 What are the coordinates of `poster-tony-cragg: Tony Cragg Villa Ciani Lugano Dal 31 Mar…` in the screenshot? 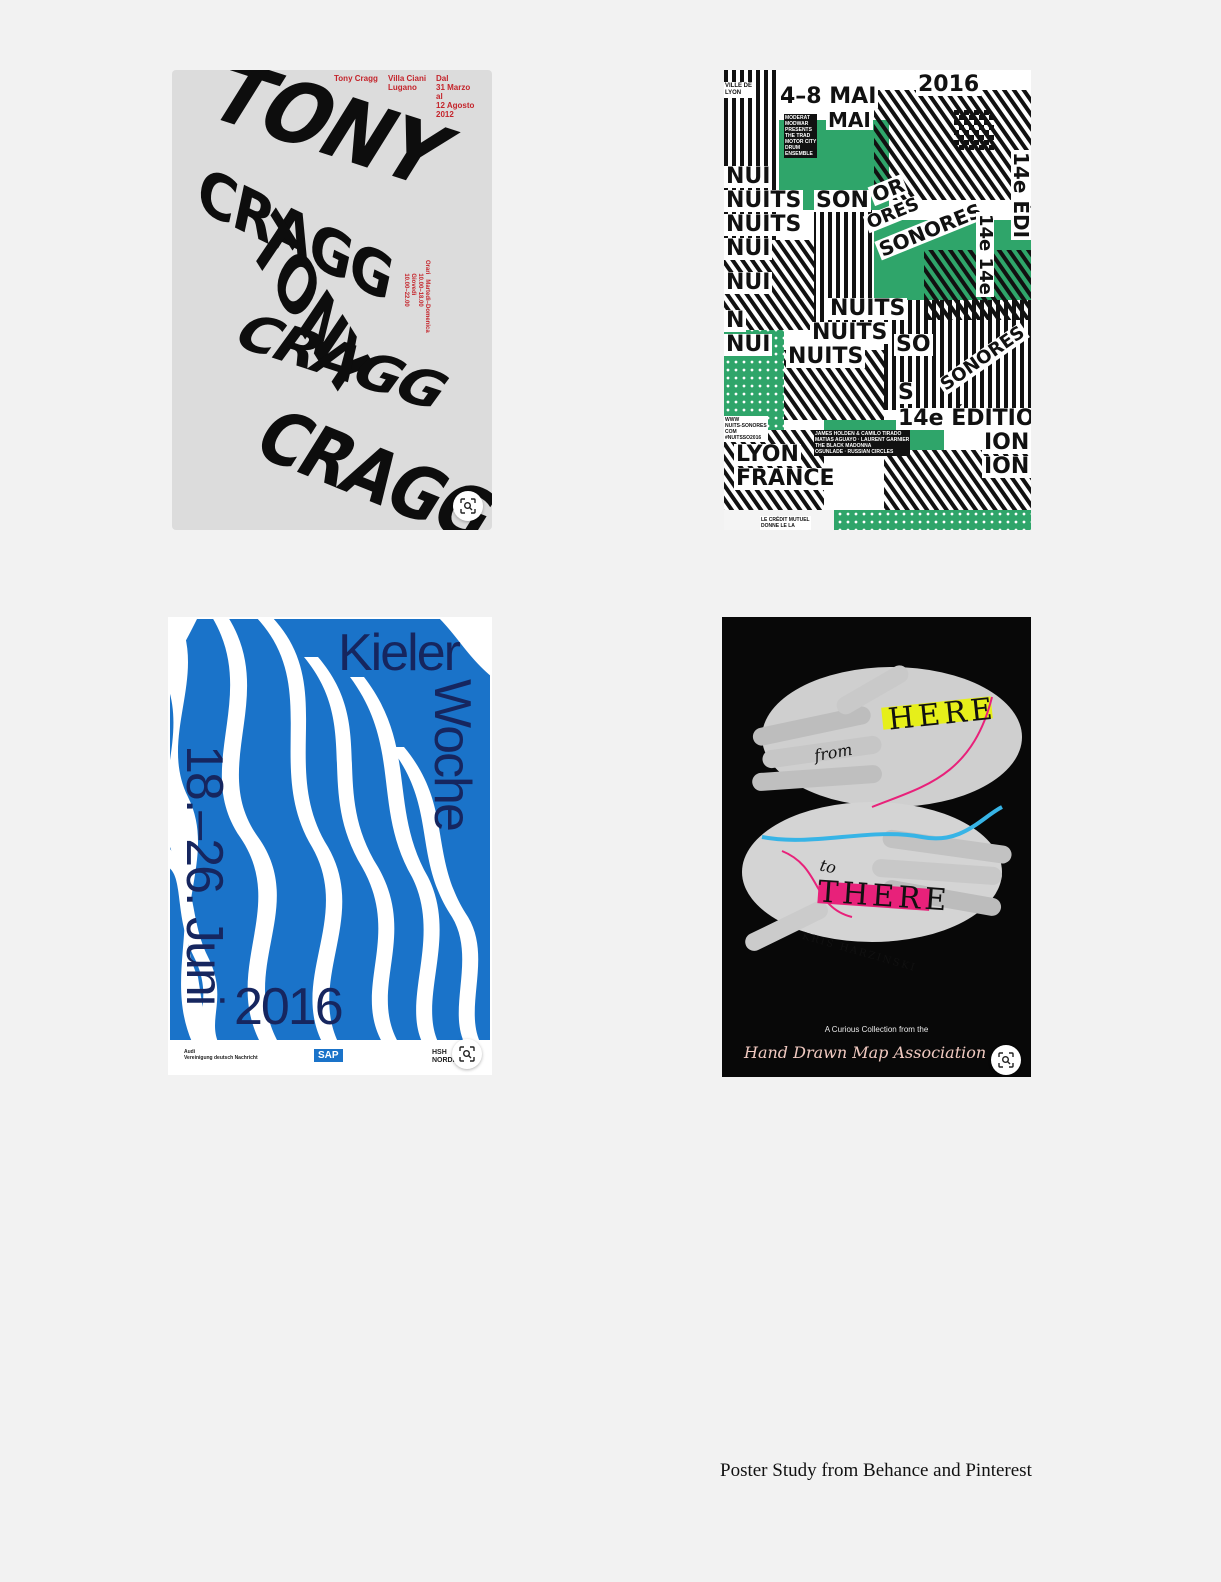 It's located at (332, 300).